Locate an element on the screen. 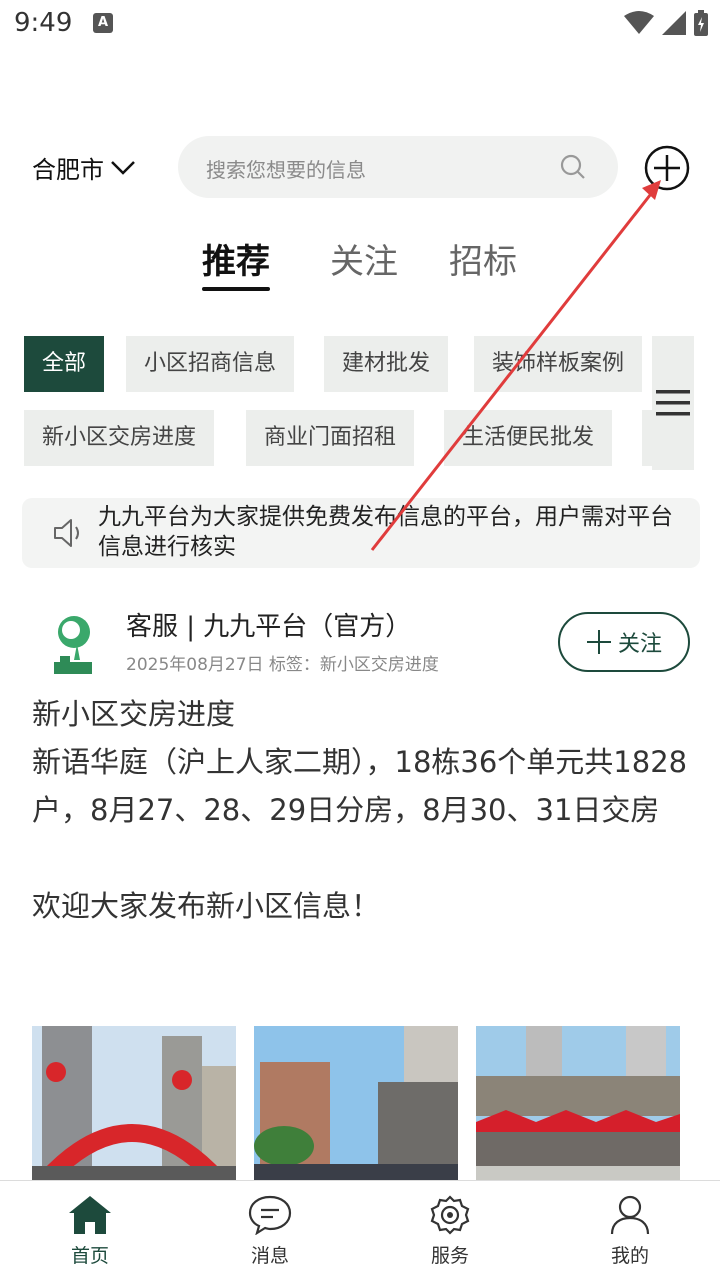 This screenshot has height=1280, width=720. search-placeholder: 搜索您想要的信息 is located at coordinates (286, 170).